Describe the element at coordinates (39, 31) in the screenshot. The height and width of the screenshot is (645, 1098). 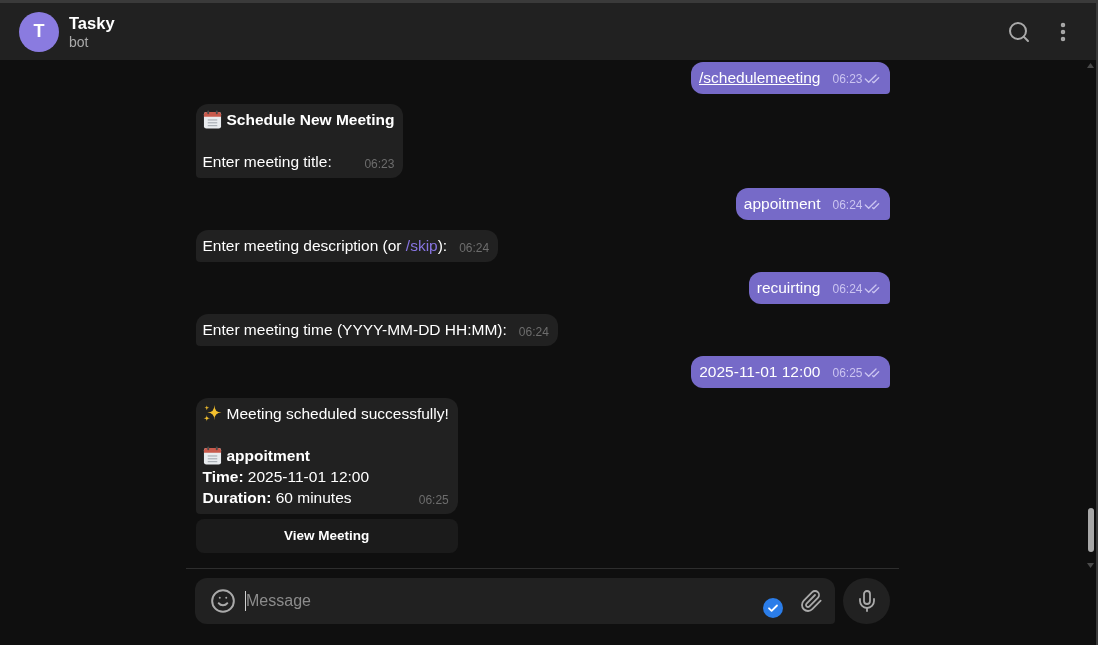
I see `avatar: T` at that location.